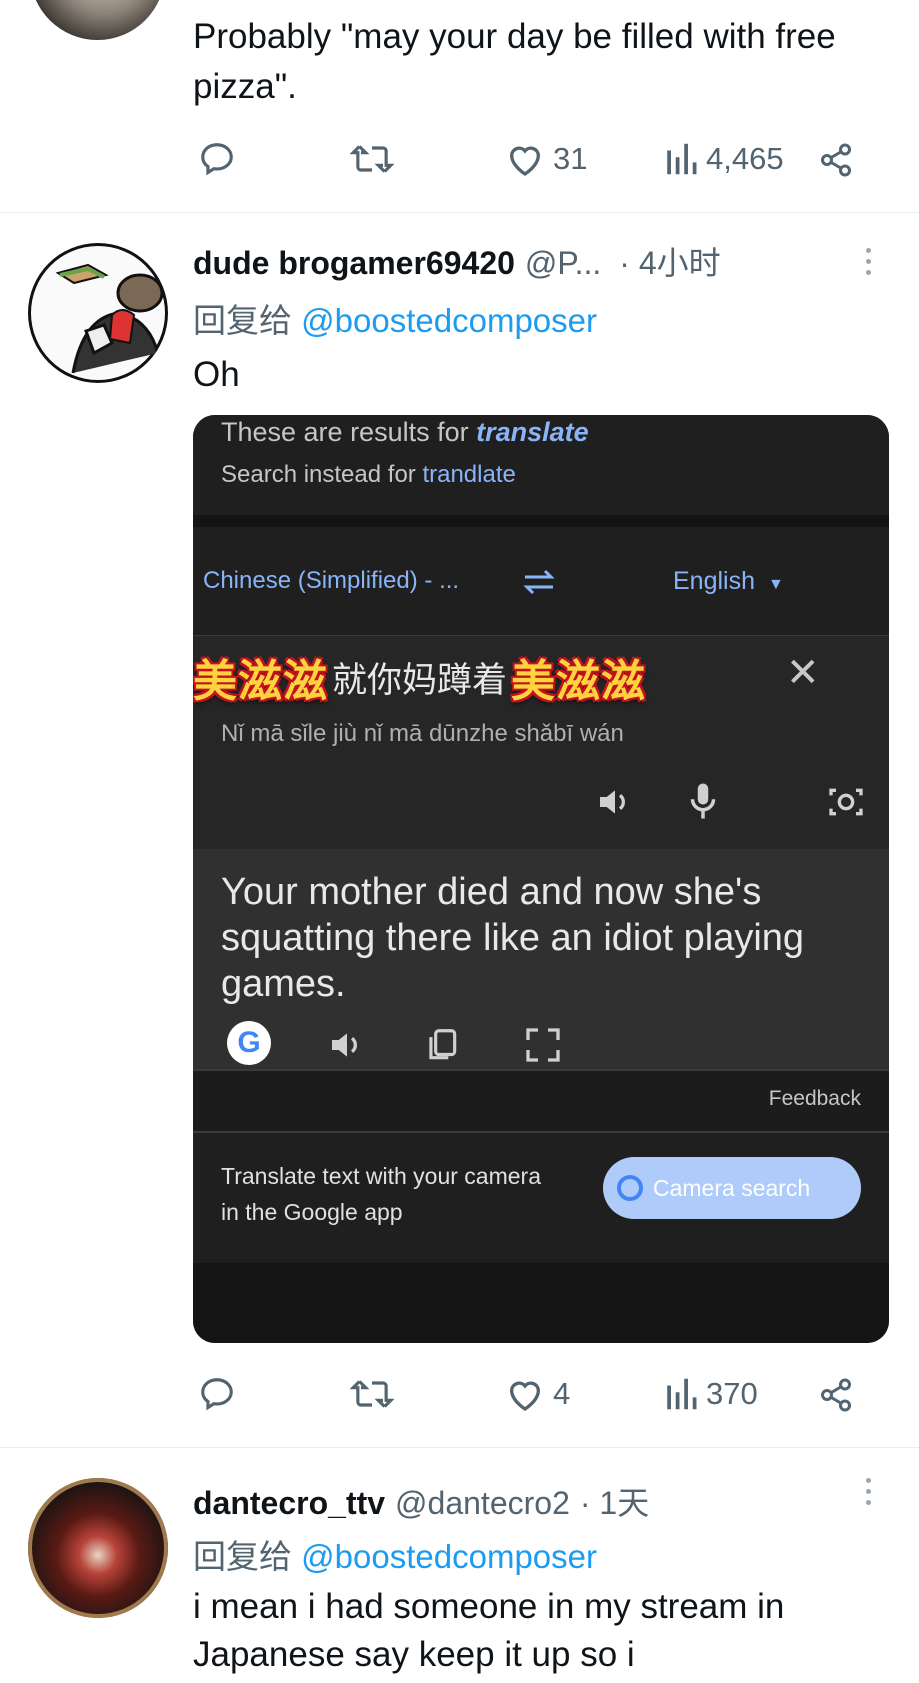  I want to click on tweet-text-line: Japanese say keep it up so i, so click(414, 1654).